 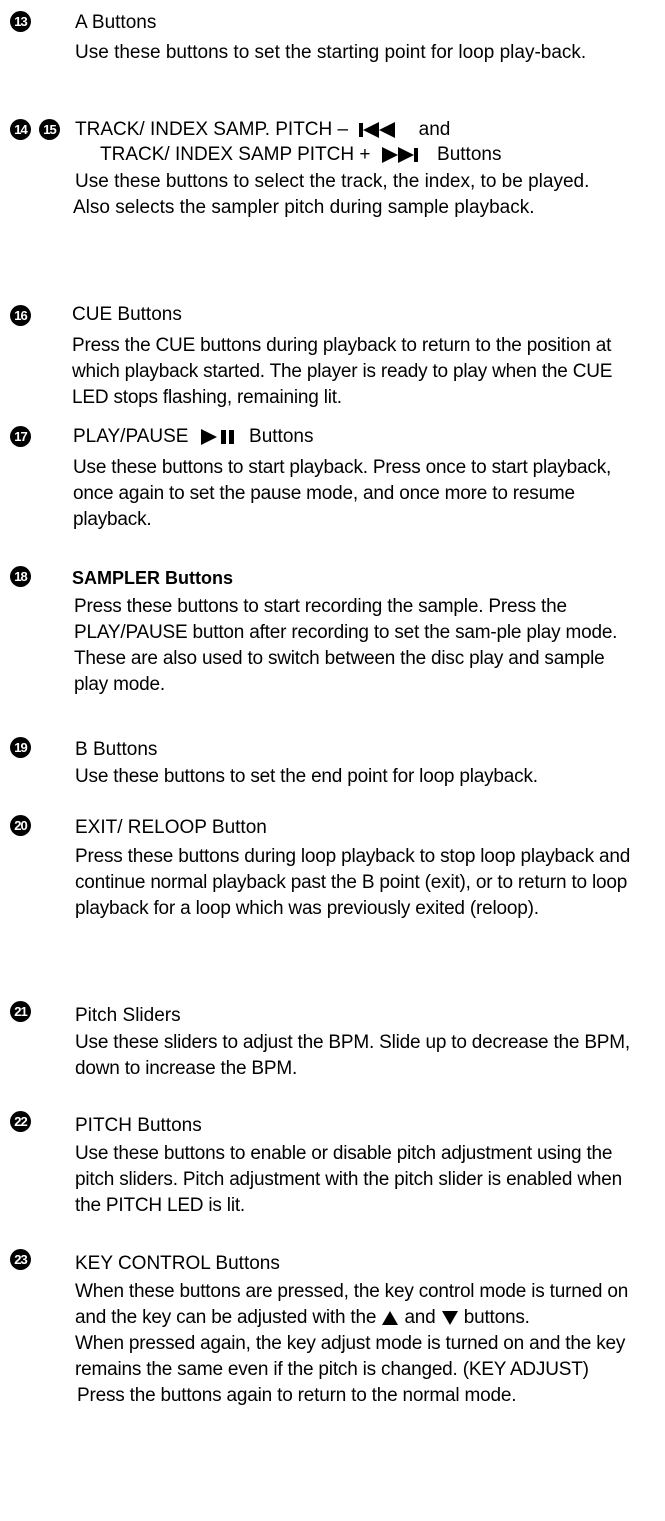 What do you see at coordinates (434, 129) in the screenshot?
I see `title-text: and` at bounding box center [434, 129].